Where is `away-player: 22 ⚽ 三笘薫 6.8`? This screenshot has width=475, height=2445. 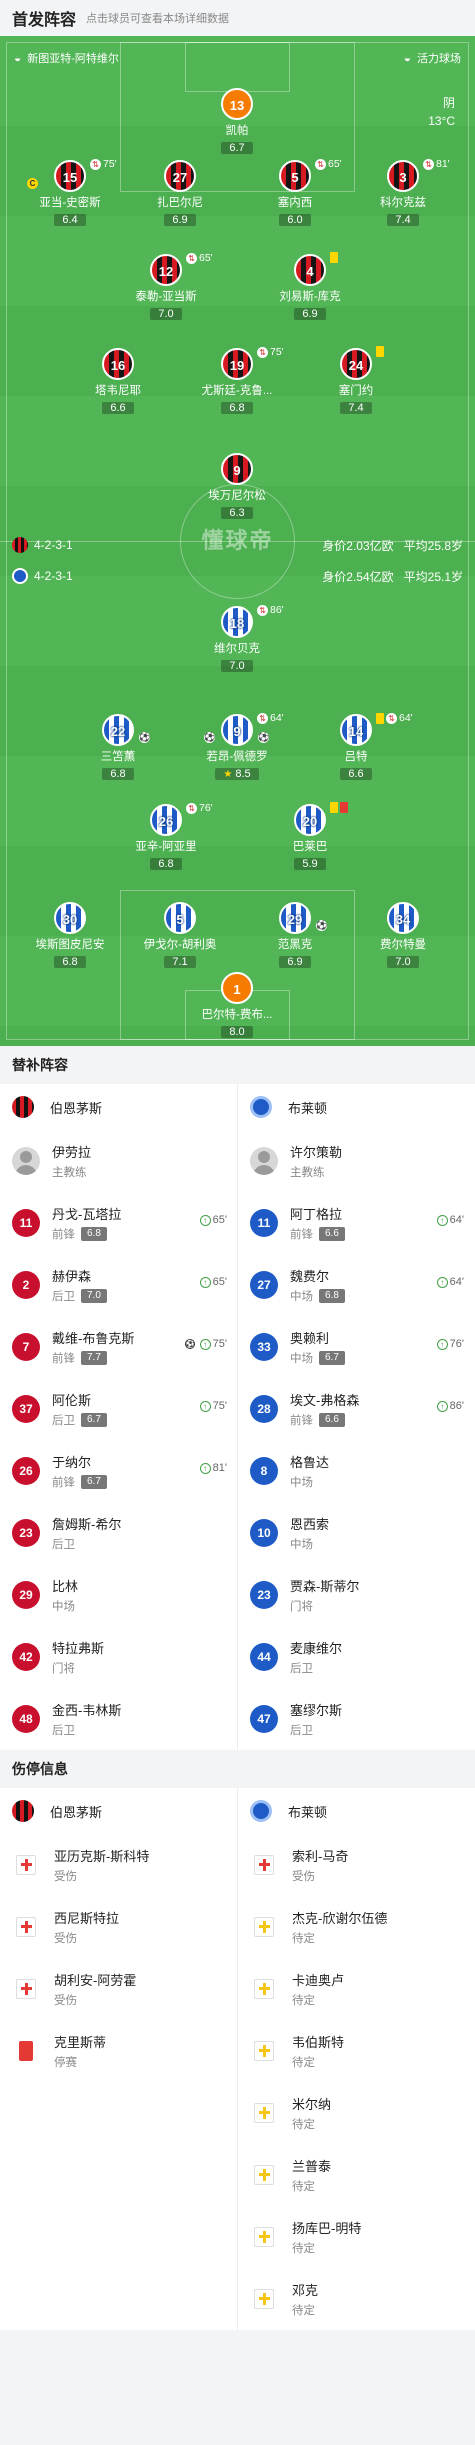
away-player: 22 ⚽ 三笘薫 6.8 is located at coordinates (118, 748).